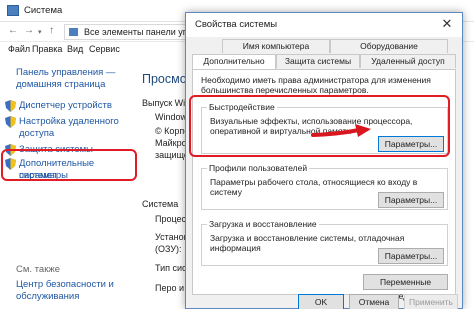 The width and height of the screenshot is (474, 309). I want to click on startup-recovery-group-title: Загрузка и восстановление, so click(263, 224).